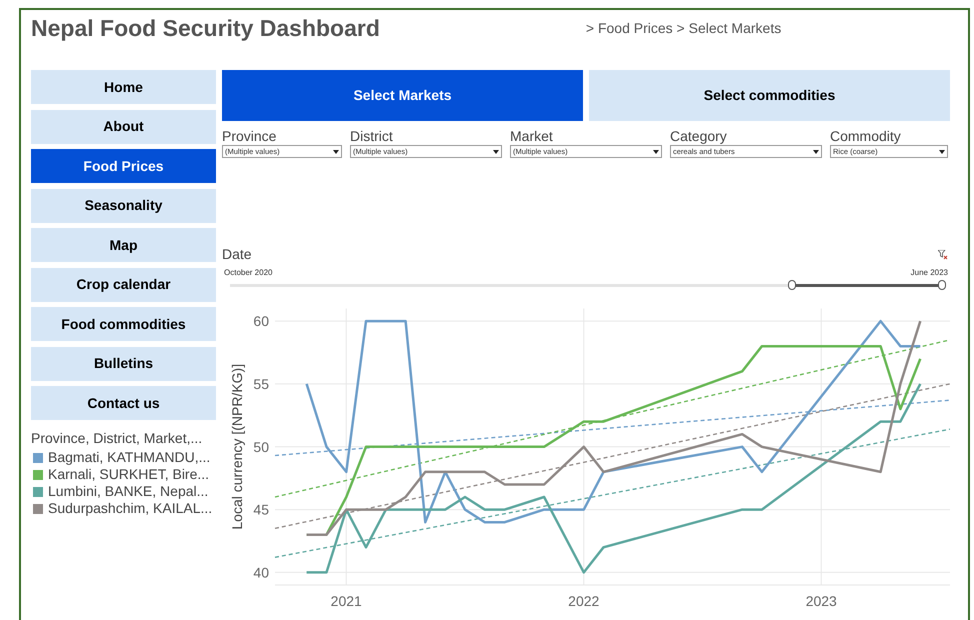 The height and width of the screenshot is (620, 974). I want to click on nav-button: Crop calendar, so click(123, 285).